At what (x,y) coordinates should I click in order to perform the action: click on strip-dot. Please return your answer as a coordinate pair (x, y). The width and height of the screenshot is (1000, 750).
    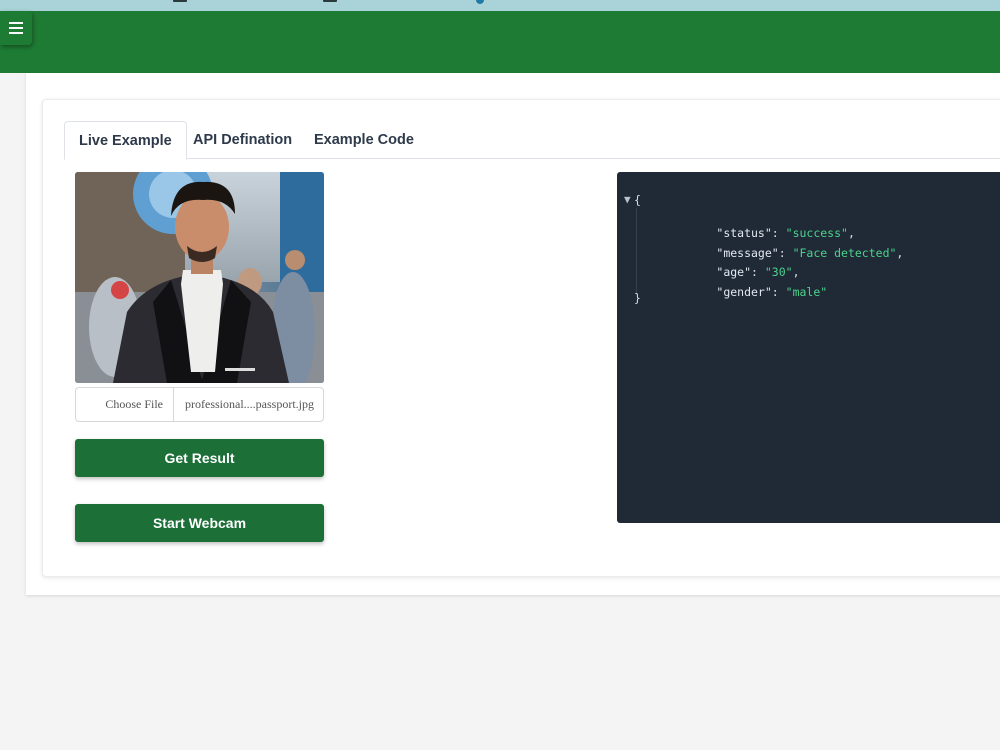
    Looking at the image, I should click on (480, 2).